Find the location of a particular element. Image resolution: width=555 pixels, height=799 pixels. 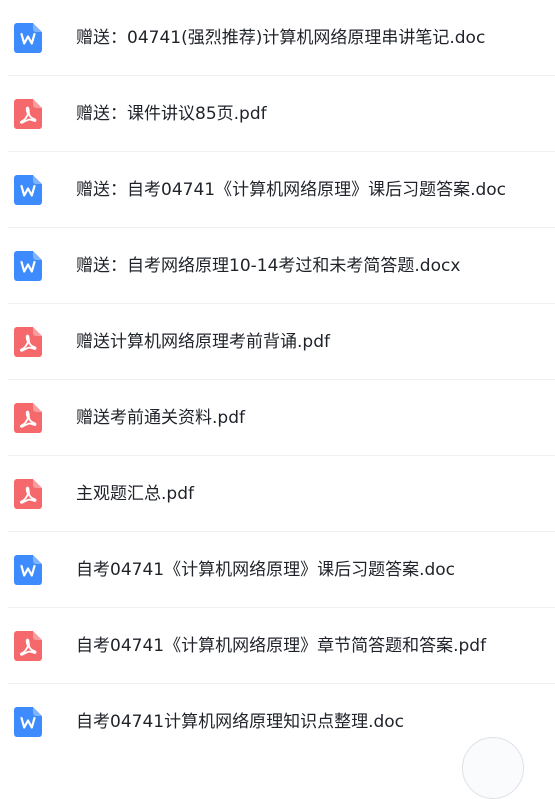

file-row: 赠送：自考04741《计算机网络原理》课后习题答案.doc is located at coordinates (281, 190).